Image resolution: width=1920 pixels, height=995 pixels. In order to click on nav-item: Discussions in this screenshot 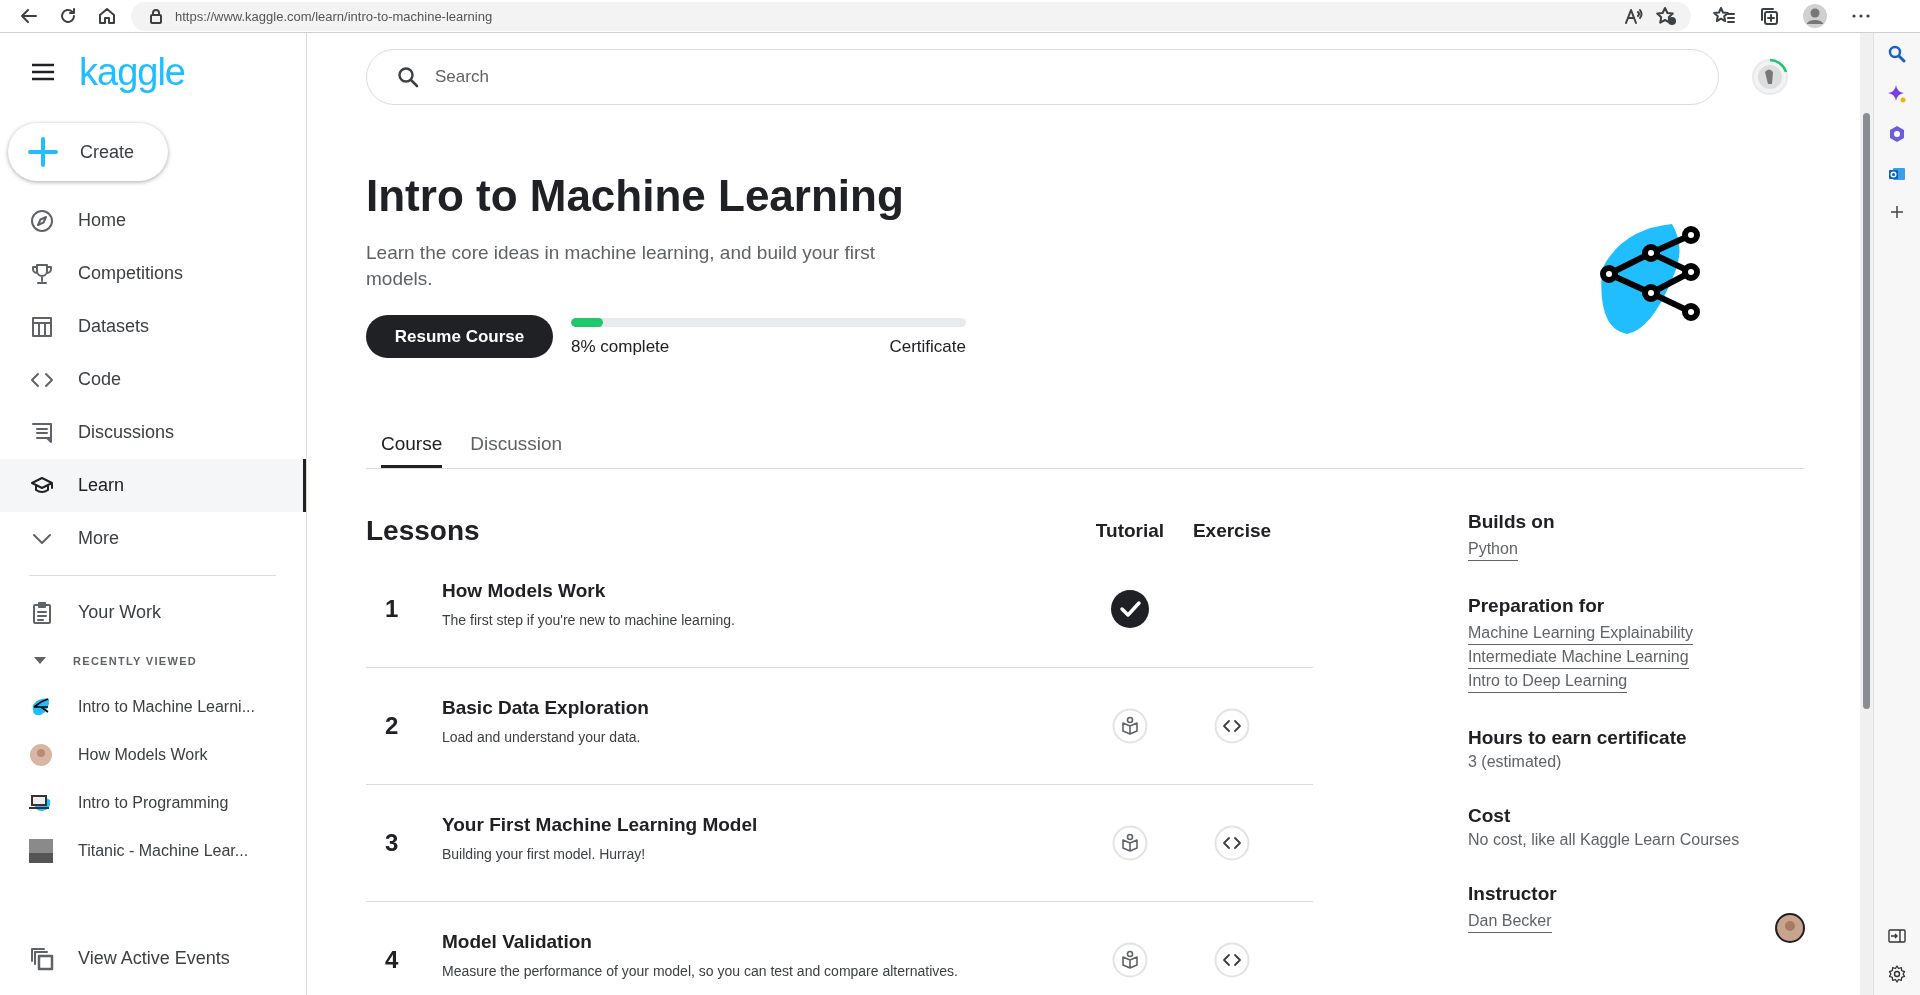, I will do `click(153, 432)`.